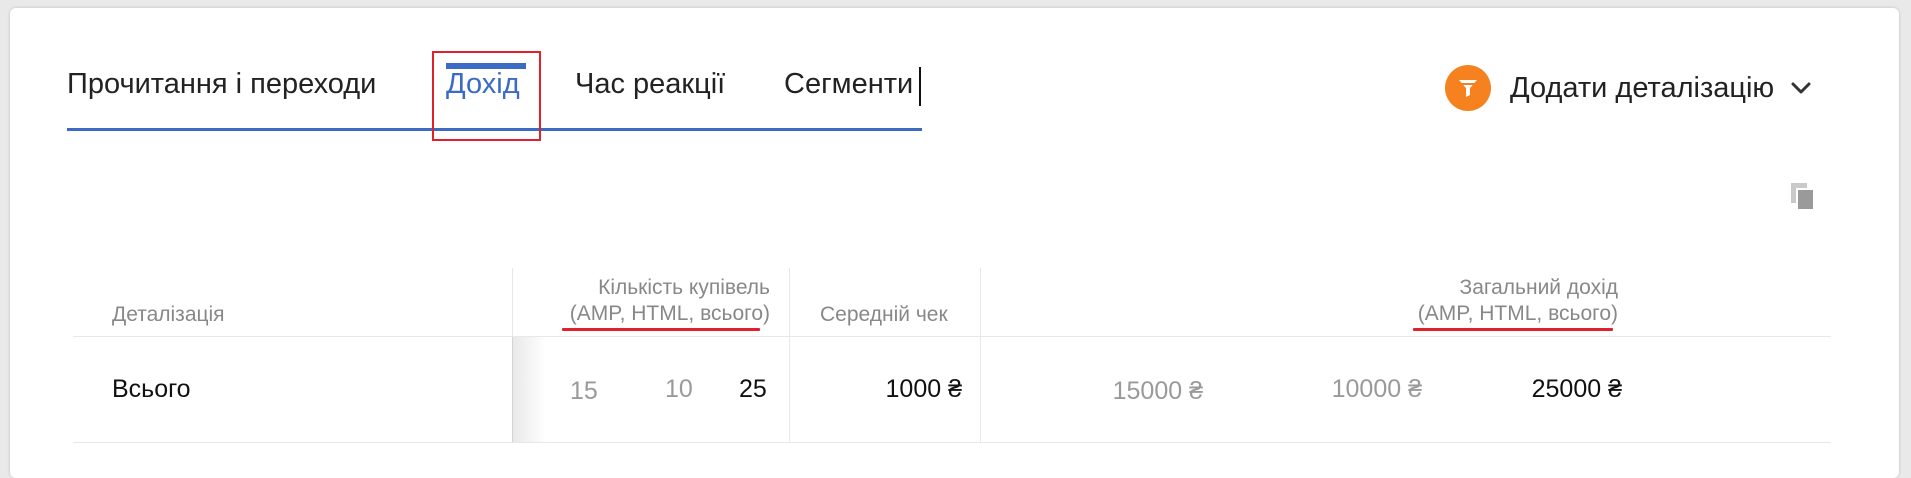 This screenshot has height=478, width=1911. Describe the element at coordinates (1468, 88) in the screenshot. I see `funnel-icon` at that location.